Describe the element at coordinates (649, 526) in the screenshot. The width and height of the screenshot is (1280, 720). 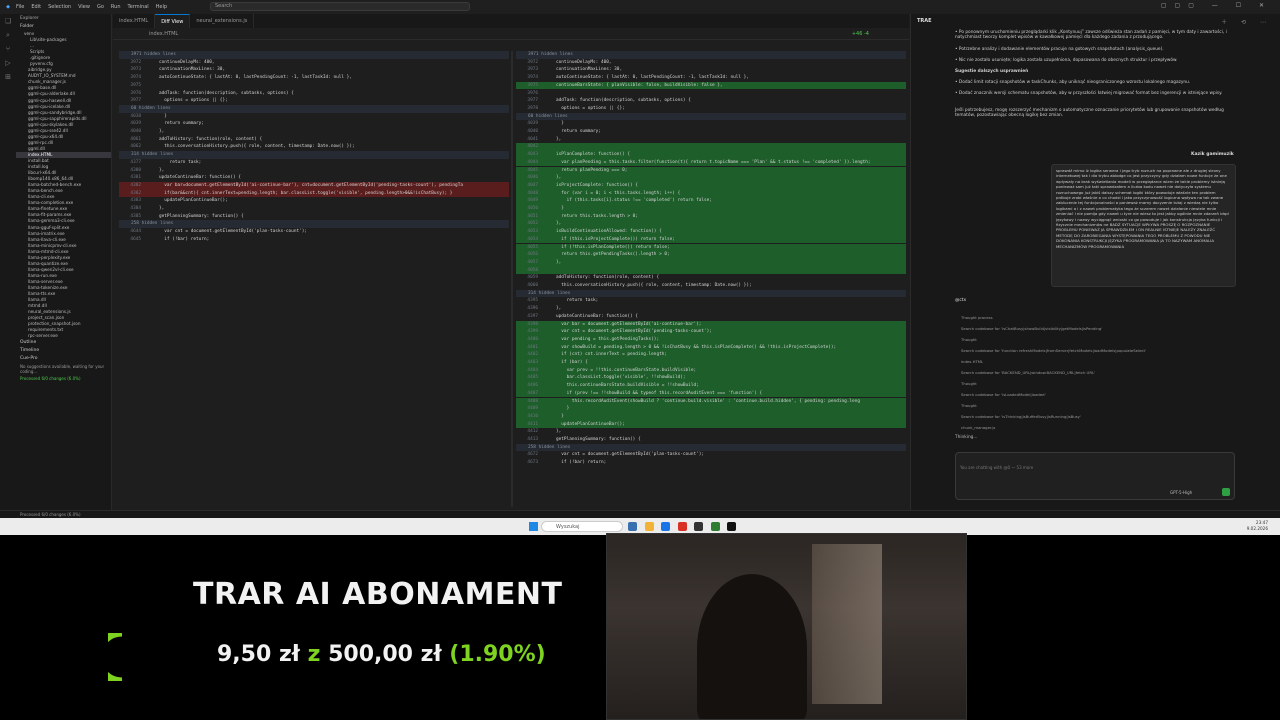
I see `folder-icon` at that location.